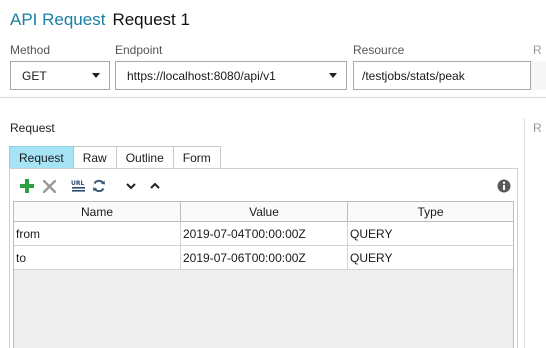 The height and width of the screenshot is (348, 546). I want to click on param-value-cell: 2019-07-06T00:00:00Z, so click(264, 257).